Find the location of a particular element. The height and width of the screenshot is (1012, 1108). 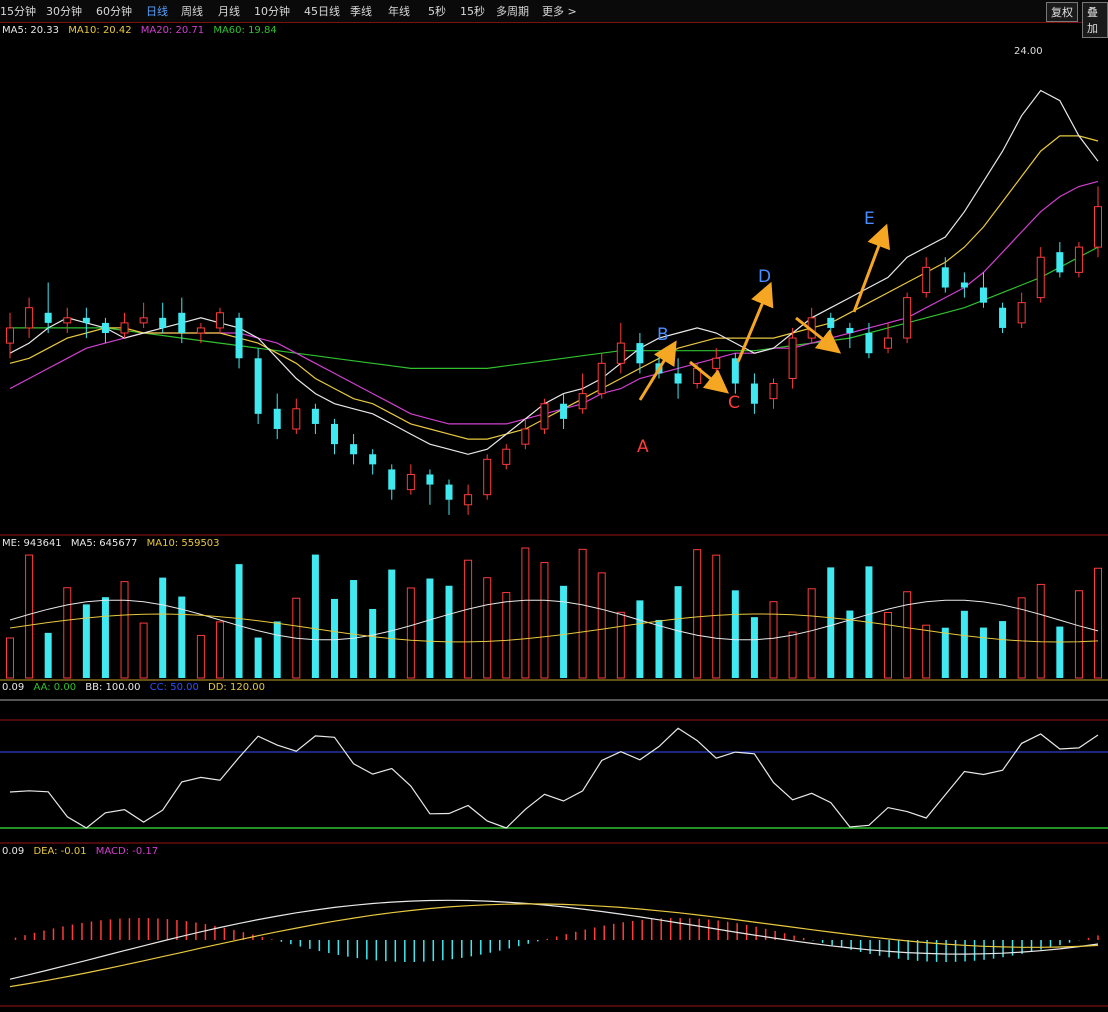

macd-legend: 0.09 DEA: -0.01 MACD: -0.17 is located at coordinates (83, 851).